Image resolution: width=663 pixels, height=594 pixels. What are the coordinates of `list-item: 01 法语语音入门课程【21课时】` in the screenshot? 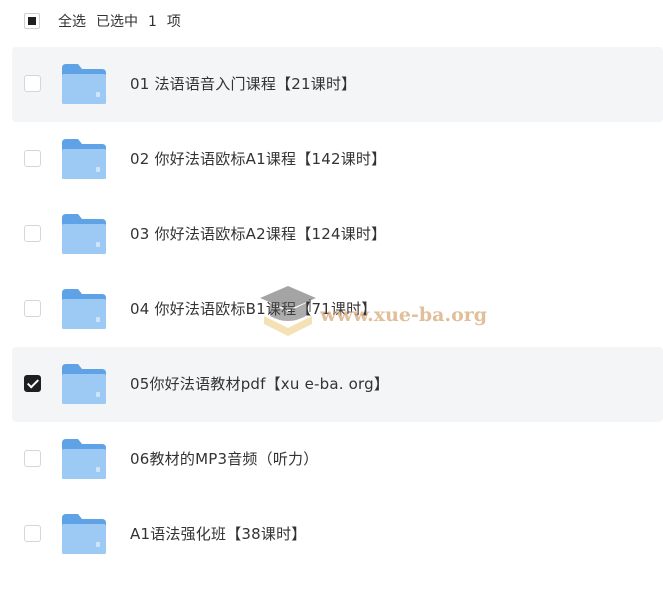 It's located at (337, 84).